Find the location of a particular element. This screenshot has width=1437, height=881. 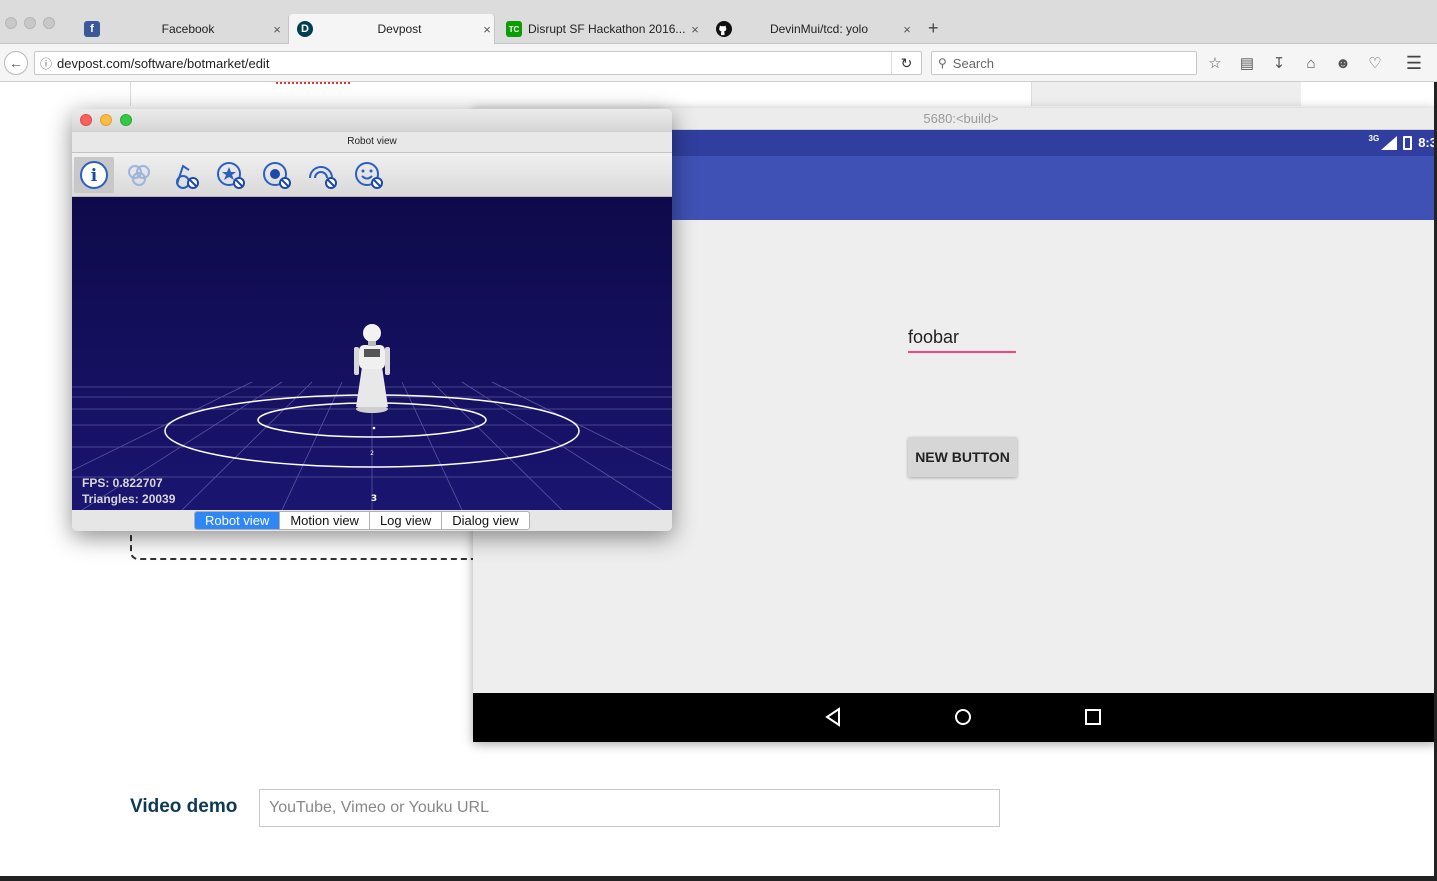

hamburger-menu-icon: ☰ is located at coordinates (1414, 63).